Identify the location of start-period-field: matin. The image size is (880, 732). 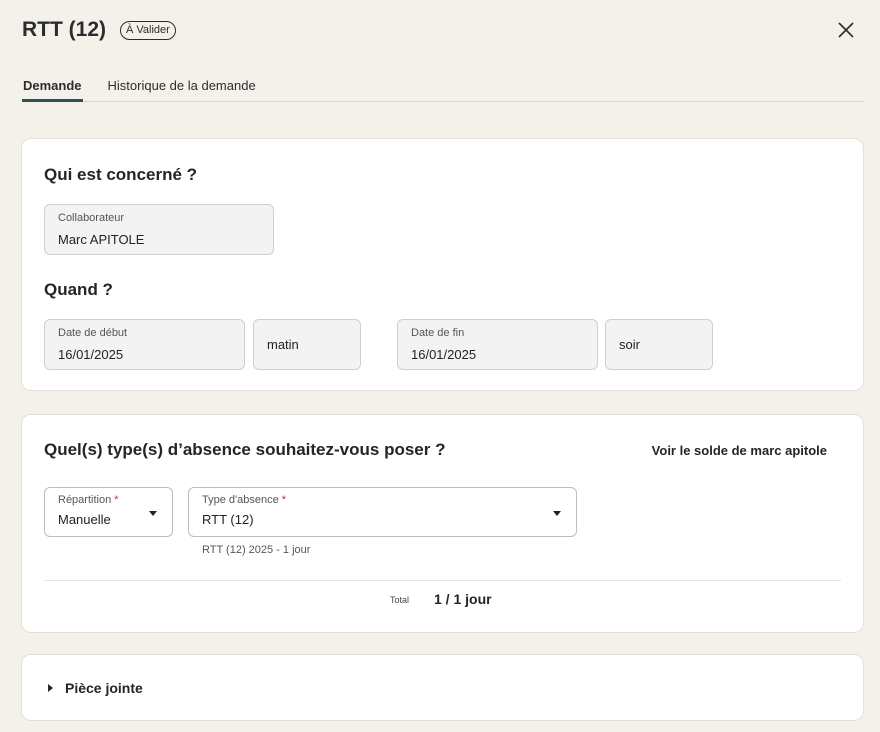
(307, 344).